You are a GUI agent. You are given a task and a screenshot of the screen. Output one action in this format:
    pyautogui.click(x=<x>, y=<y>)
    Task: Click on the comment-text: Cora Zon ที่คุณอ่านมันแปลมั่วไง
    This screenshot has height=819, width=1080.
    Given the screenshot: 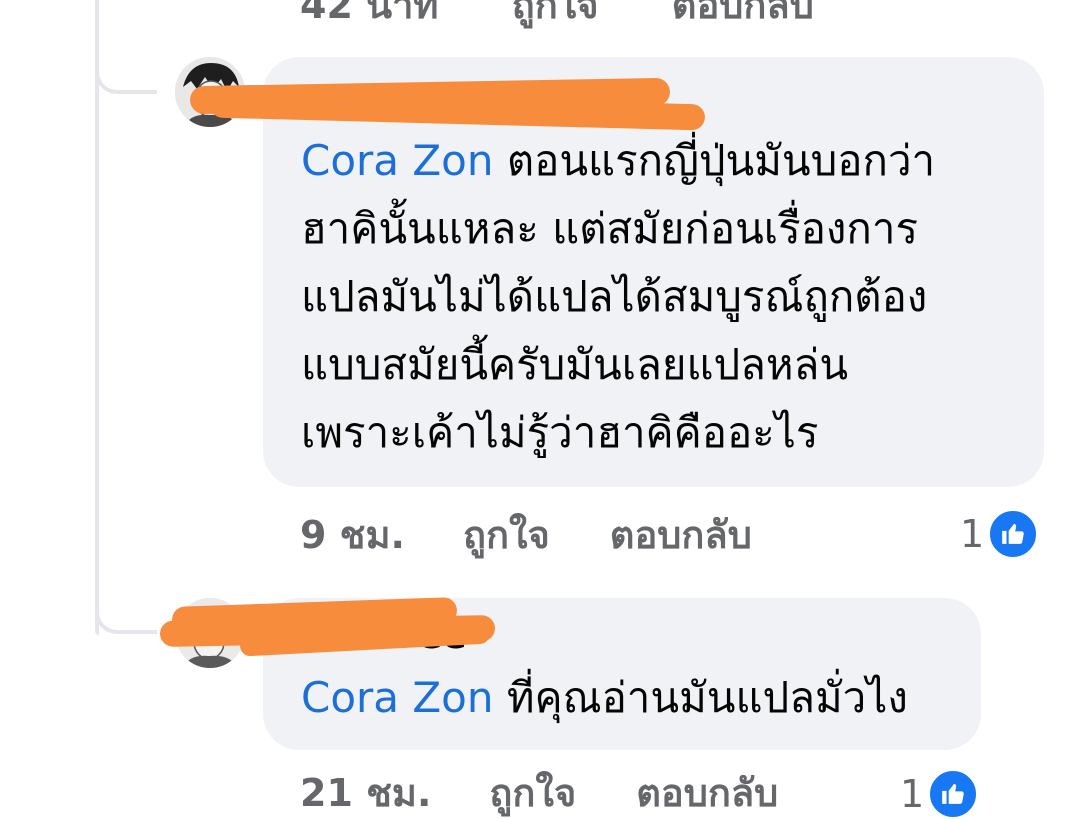 What is the action you would take?
    pyautogui.click(x=626, y=698)
    